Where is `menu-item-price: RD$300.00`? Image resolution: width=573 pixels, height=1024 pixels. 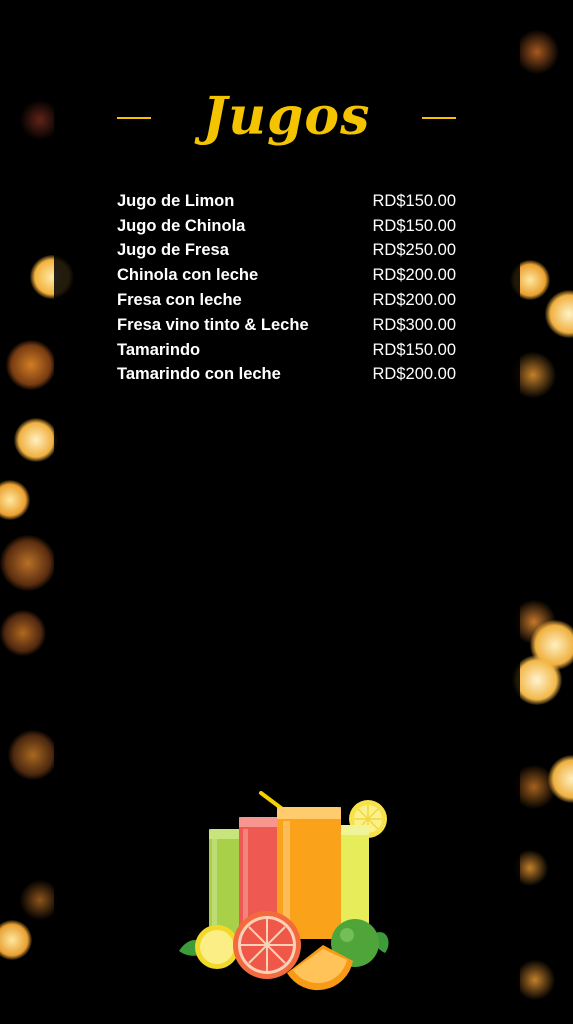 menu-item-price: RD$300.00 is located at coordinates (414, 324).